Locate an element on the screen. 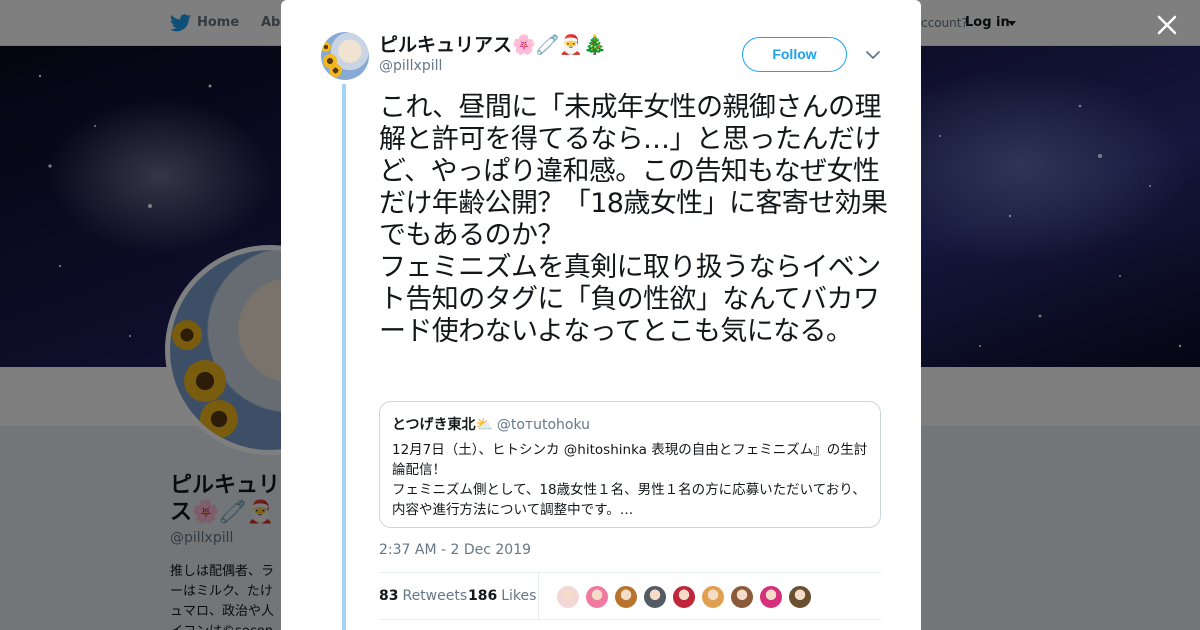 The width and height of the screenshot is (1200, 630). tweet-timestamp: 2:37 AM - 2 Dec 2019 is located at coordinates (455, 550).